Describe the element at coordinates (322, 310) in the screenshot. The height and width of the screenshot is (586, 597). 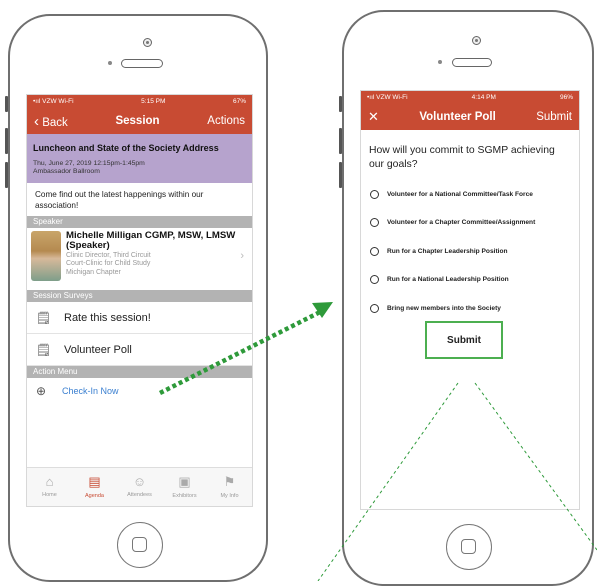
I see `annotation-arrow-head` at that location.